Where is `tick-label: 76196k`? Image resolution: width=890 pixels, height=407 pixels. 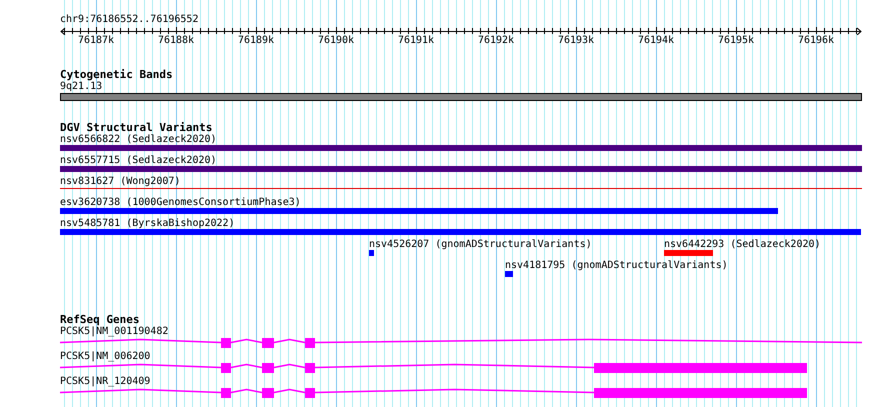 tick-label: 76196k is located at coordinates (816, 41).